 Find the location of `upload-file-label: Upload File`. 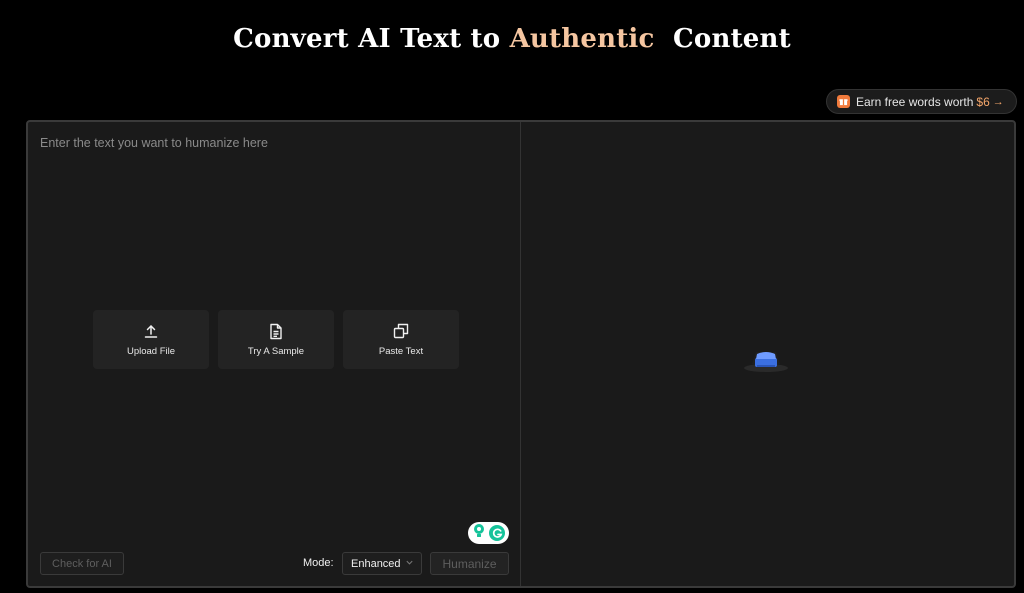

upload-file-label: Upload File is located at coordinates (151, 351).